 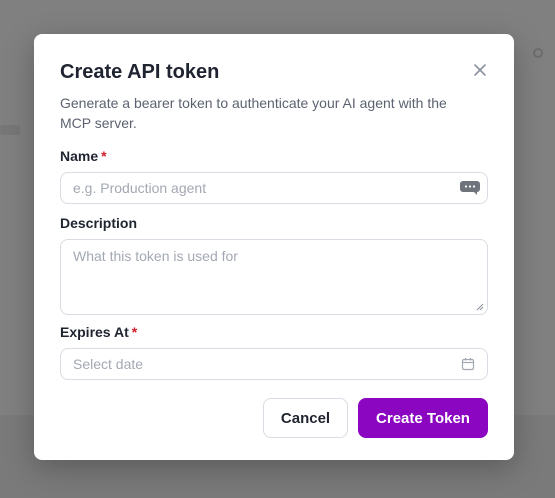 I want to click on expires-at-input, so click(x=274, y=364).